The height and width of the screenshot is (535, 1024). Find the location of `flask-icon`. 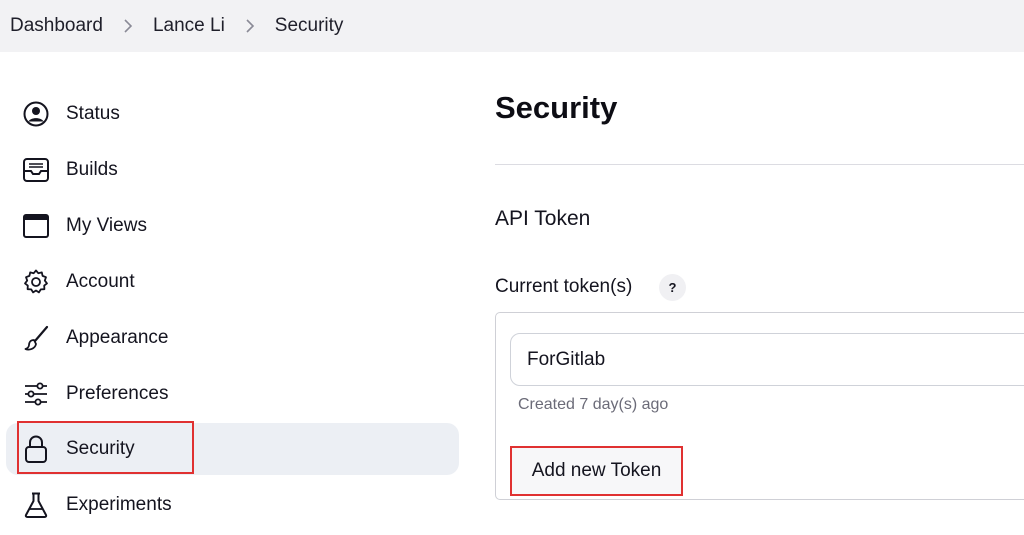

flask-icon is located at coordinates (36, 505).